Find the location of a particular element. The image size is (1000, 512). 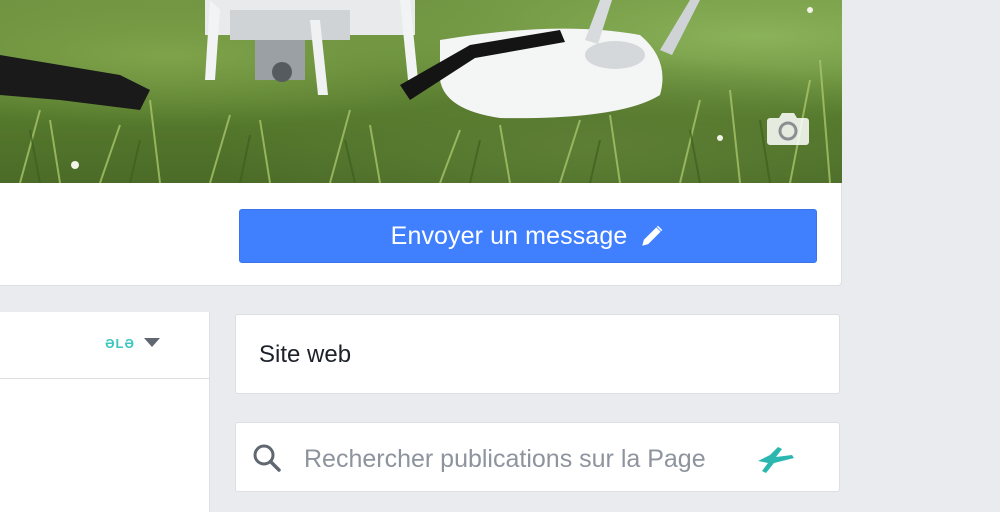

brand-logo: ƏLƏ is located at coordinates (120, 343).